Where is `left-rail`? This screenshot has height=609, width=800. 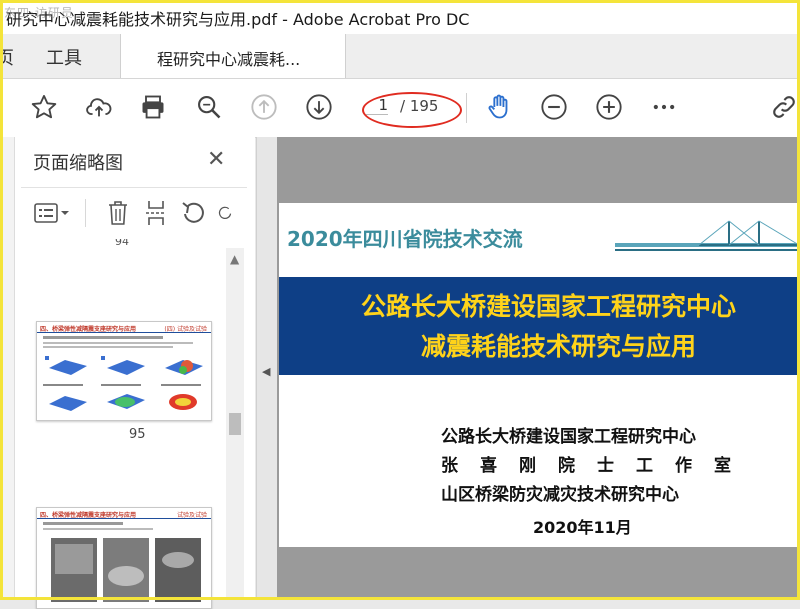
left-rail is located at coordinates (7, 368).